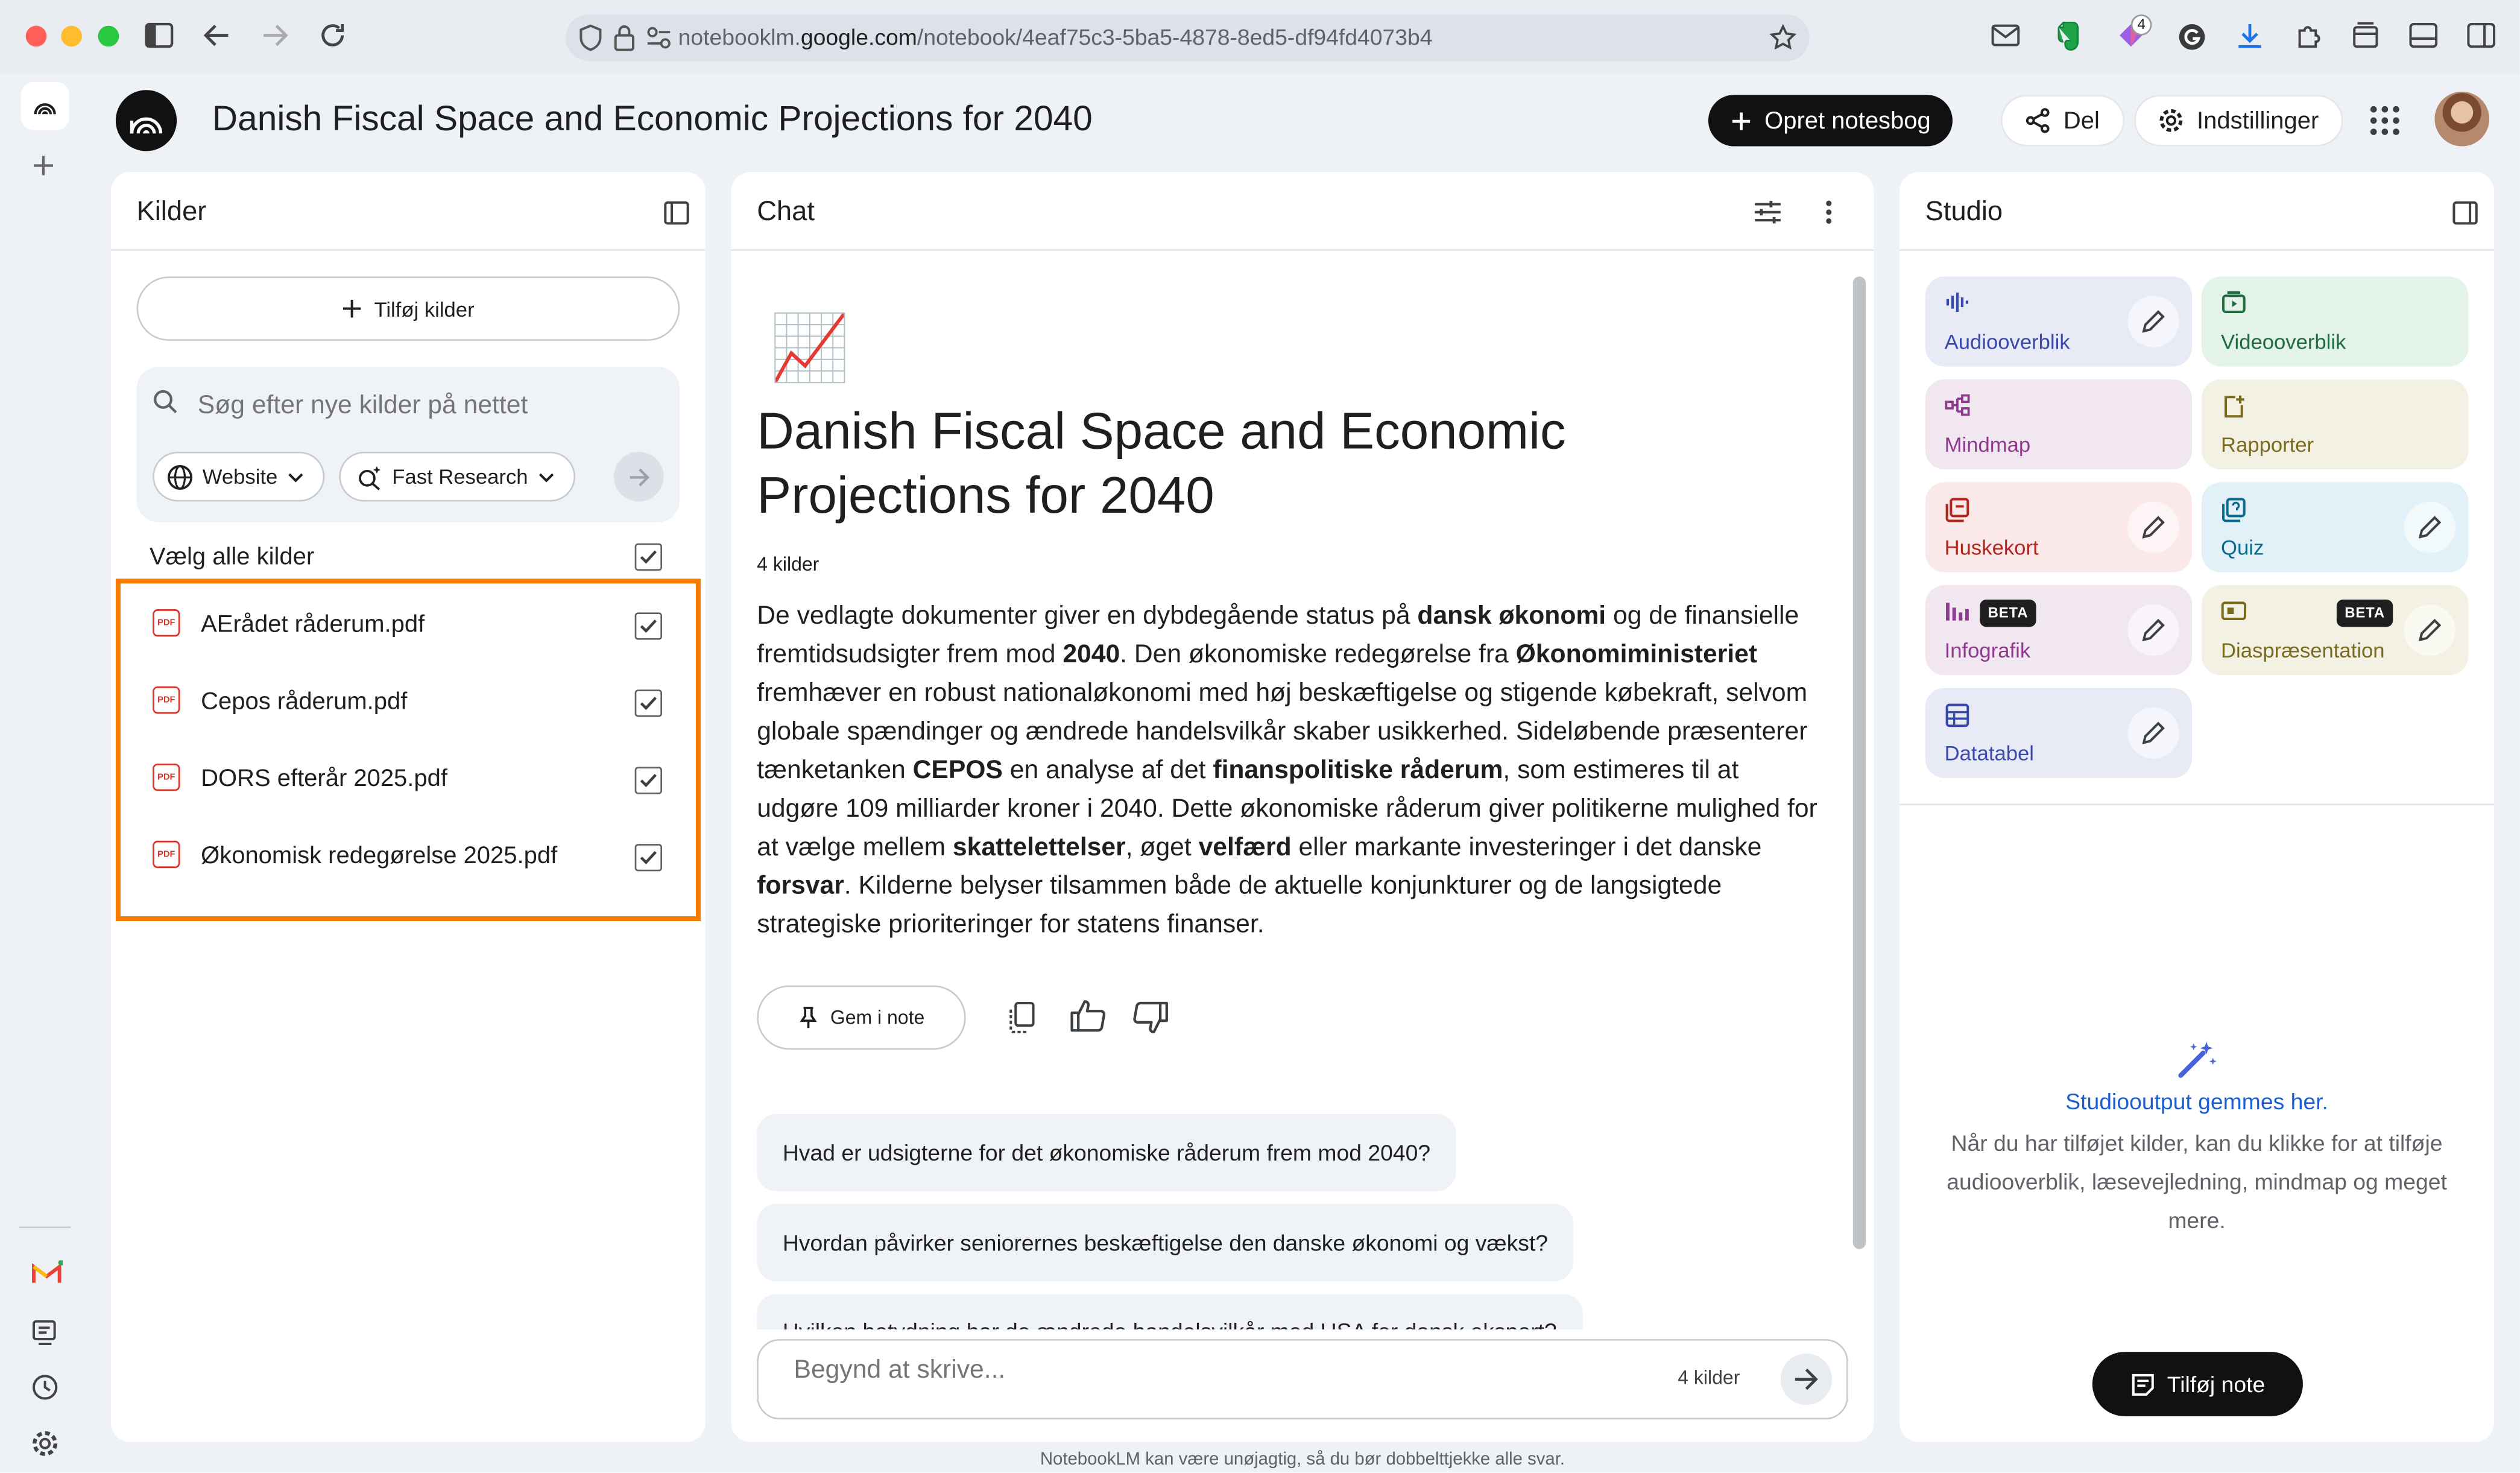  I want to click on studio-divider, so click(2197, 804).